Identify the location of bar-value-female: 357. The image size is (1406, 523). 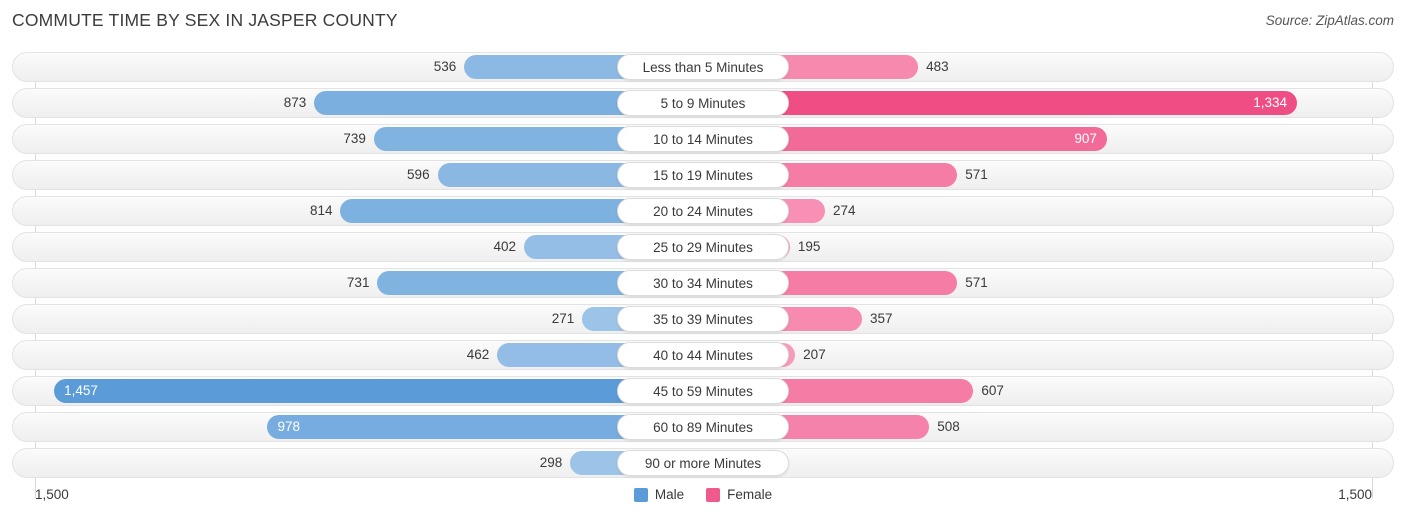
(881, 318).